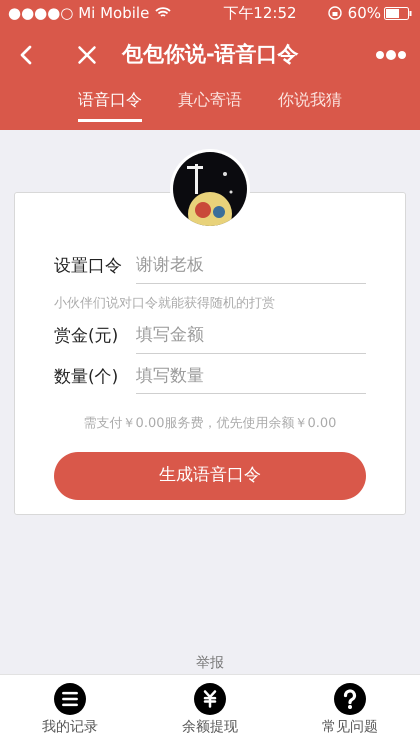 Image resolution: width=420 pixels, height=746 pixels. Describe the element at coordinates (251, 338) in the screenshot. I see `input-field: 填写金额` at that location.